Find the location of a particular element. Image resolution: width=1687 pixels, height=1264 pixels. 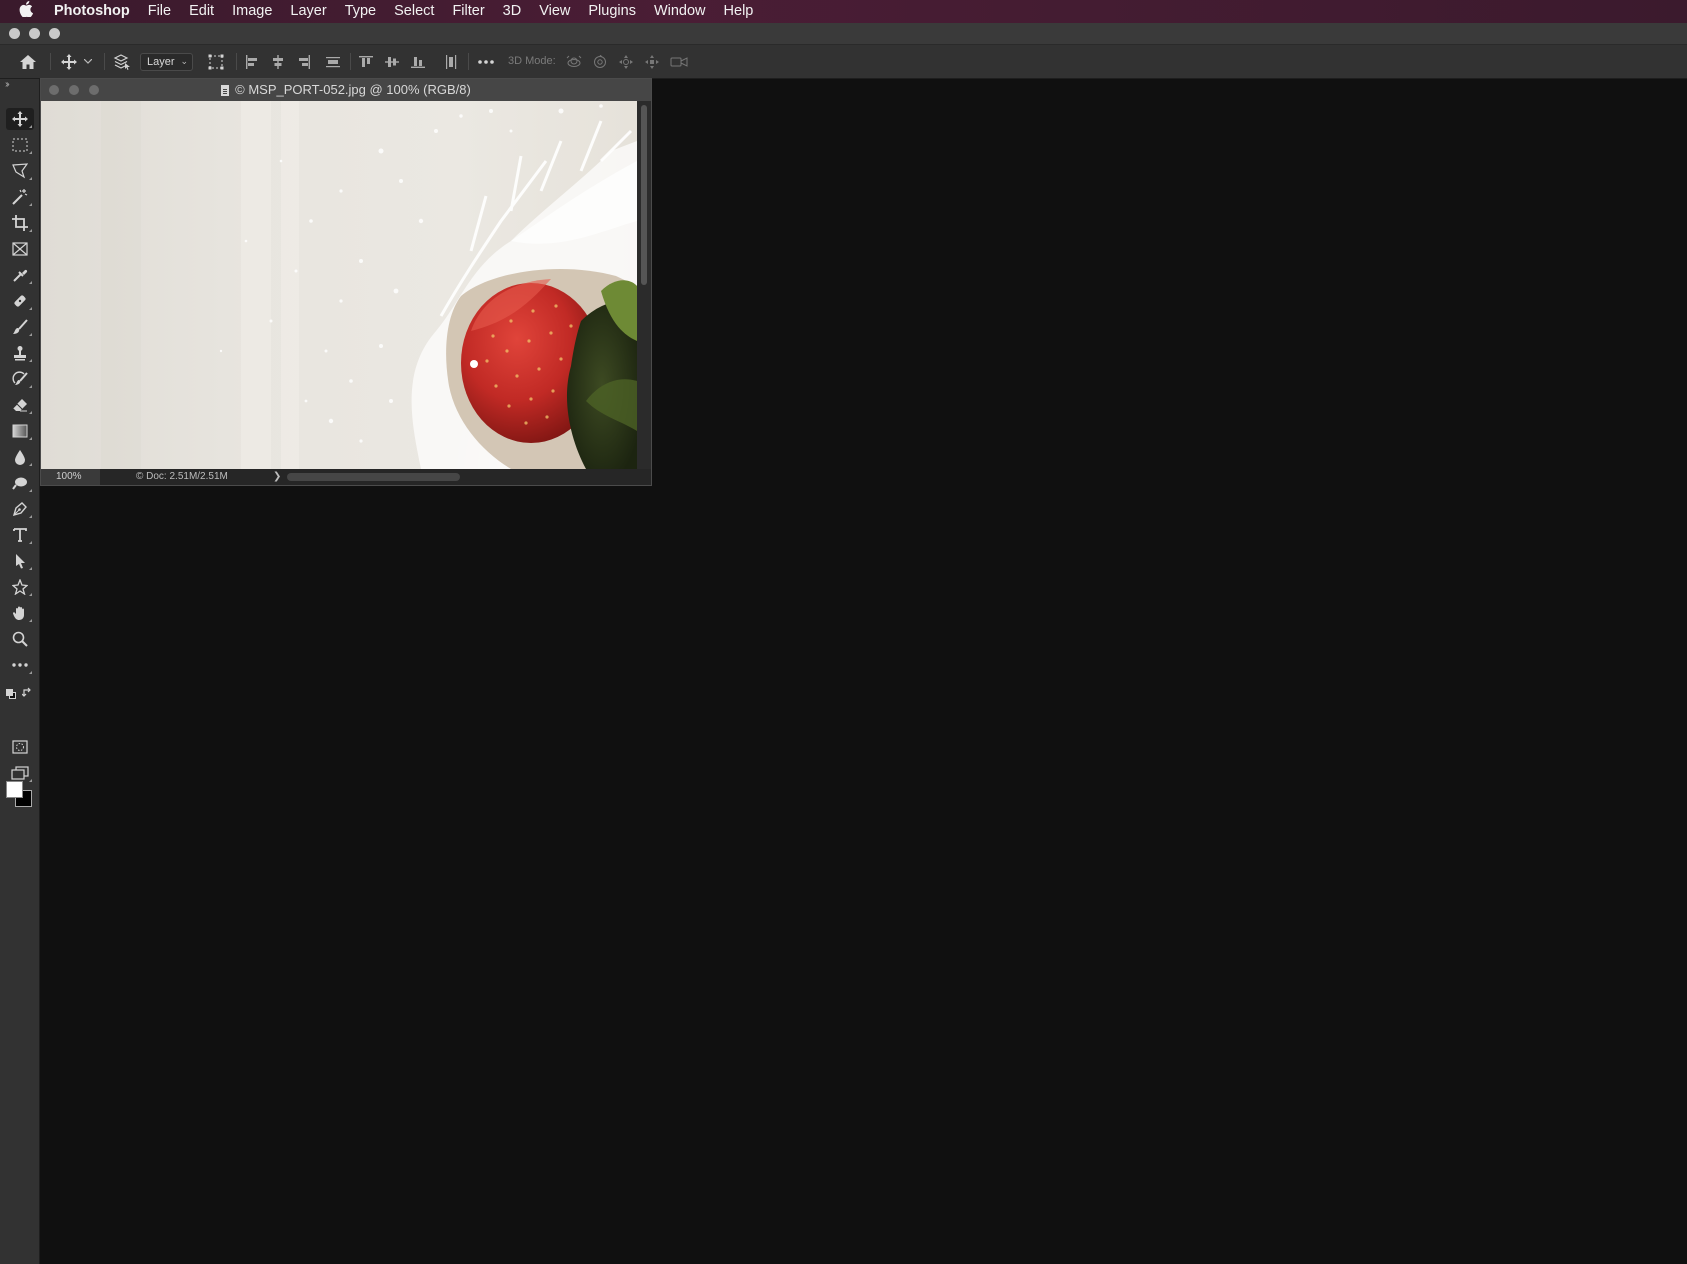

move-tool-icon is located at coordinates (20, 119).